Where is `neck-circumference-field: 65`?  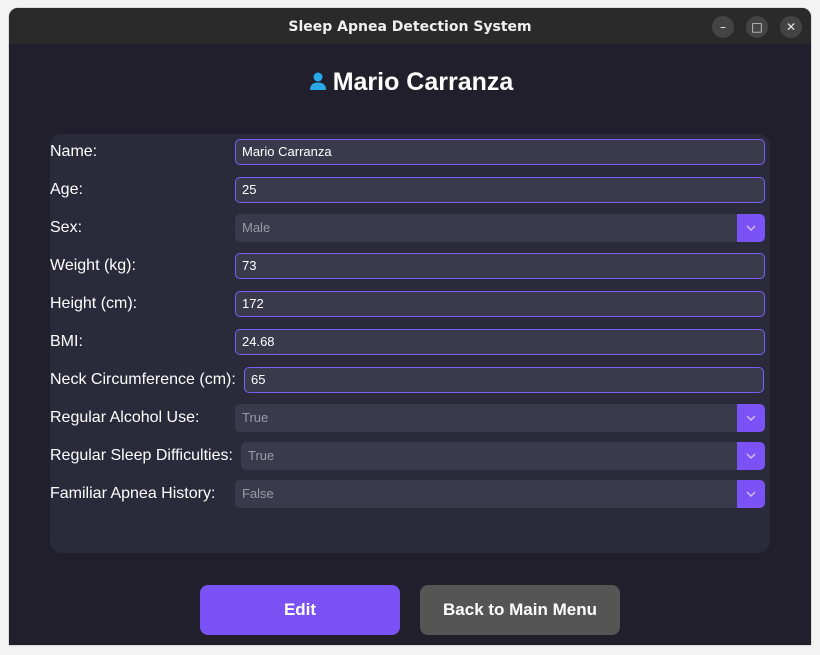 neck-circumference-field: 65 is located at coordinates (504, 380).